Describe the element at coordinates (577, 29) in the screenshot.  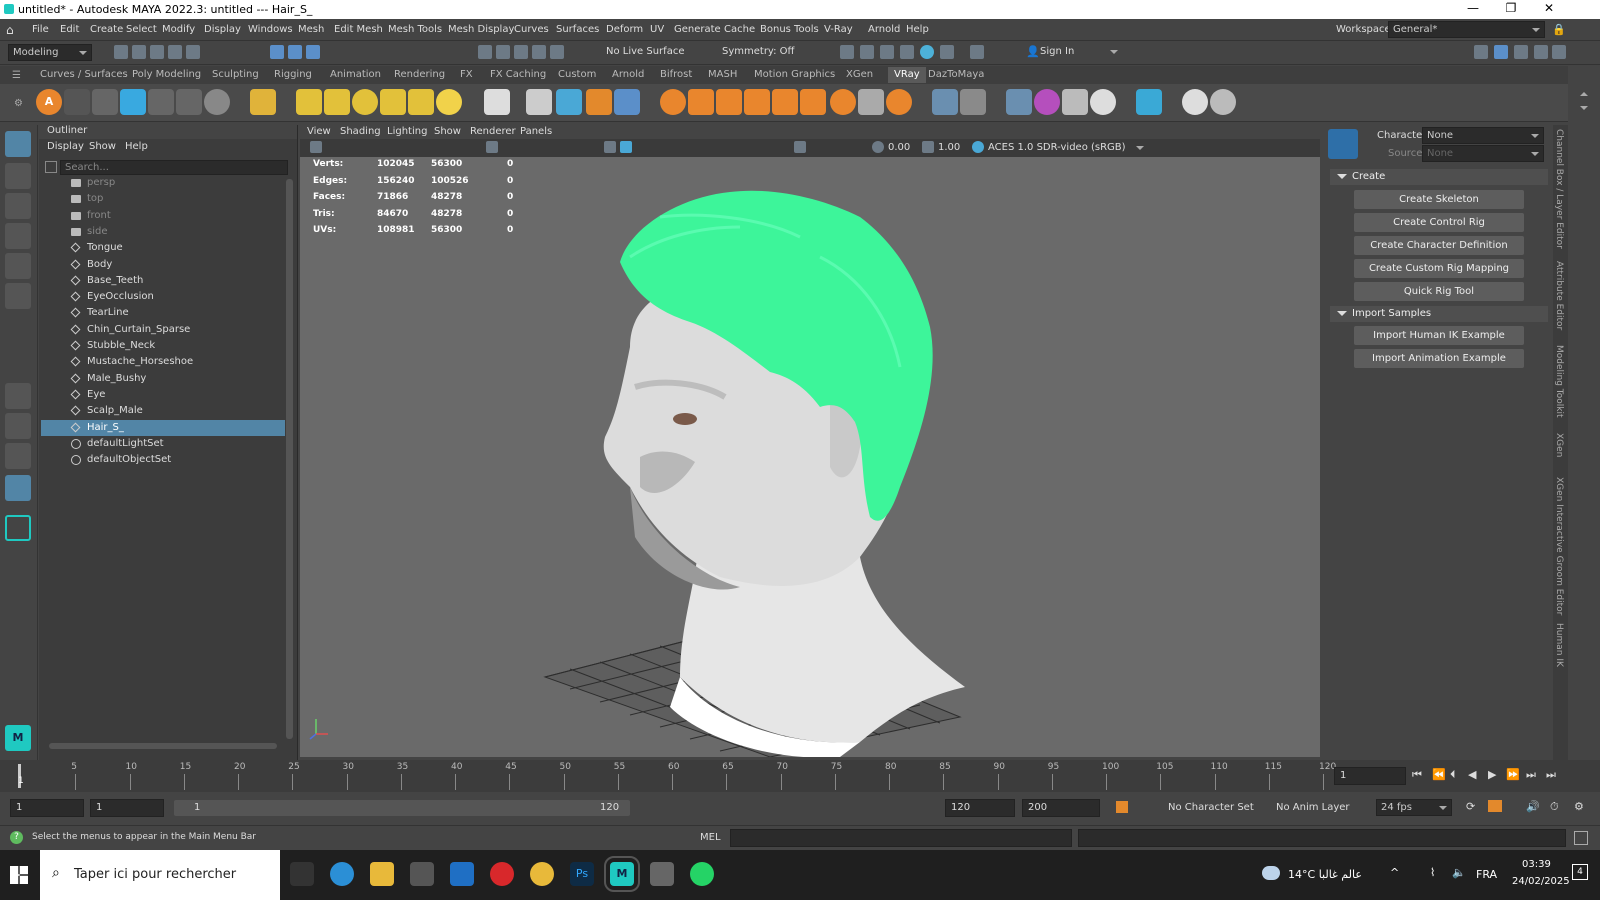
I see `menu-surfaces: Surfaces` at that location.